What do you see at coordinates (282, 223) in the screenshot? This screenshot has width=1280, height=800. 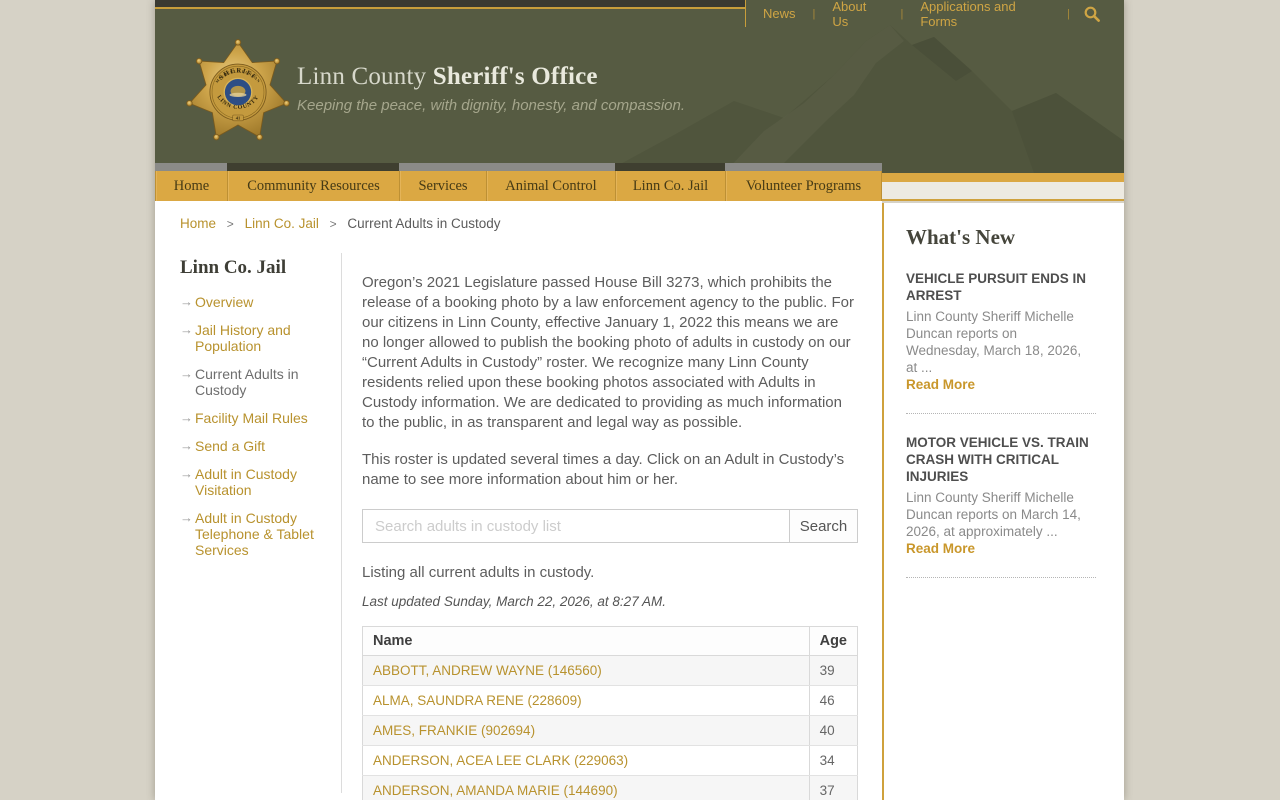 I see `breadcrumb-linn-co-jail: Linn Co. Jail` at bounding box center [282, 223].